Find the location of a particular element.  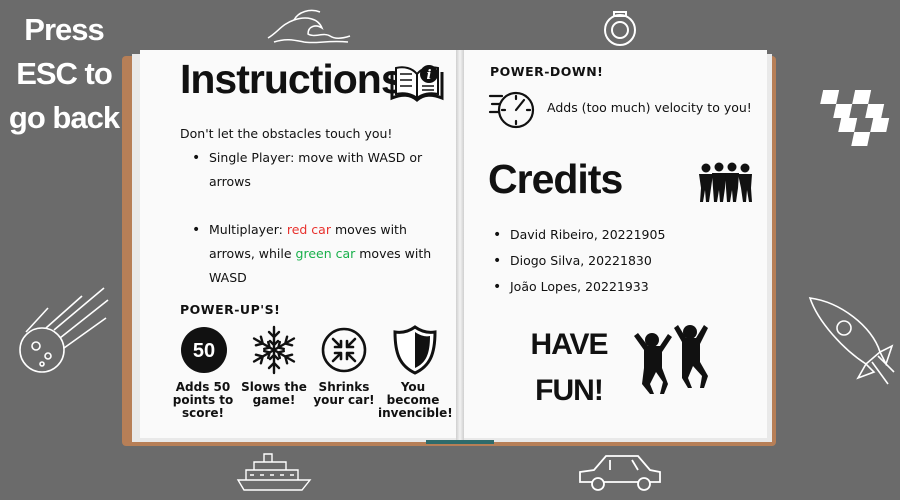

lifebuoy-icon is located at coordinates (620, 28).